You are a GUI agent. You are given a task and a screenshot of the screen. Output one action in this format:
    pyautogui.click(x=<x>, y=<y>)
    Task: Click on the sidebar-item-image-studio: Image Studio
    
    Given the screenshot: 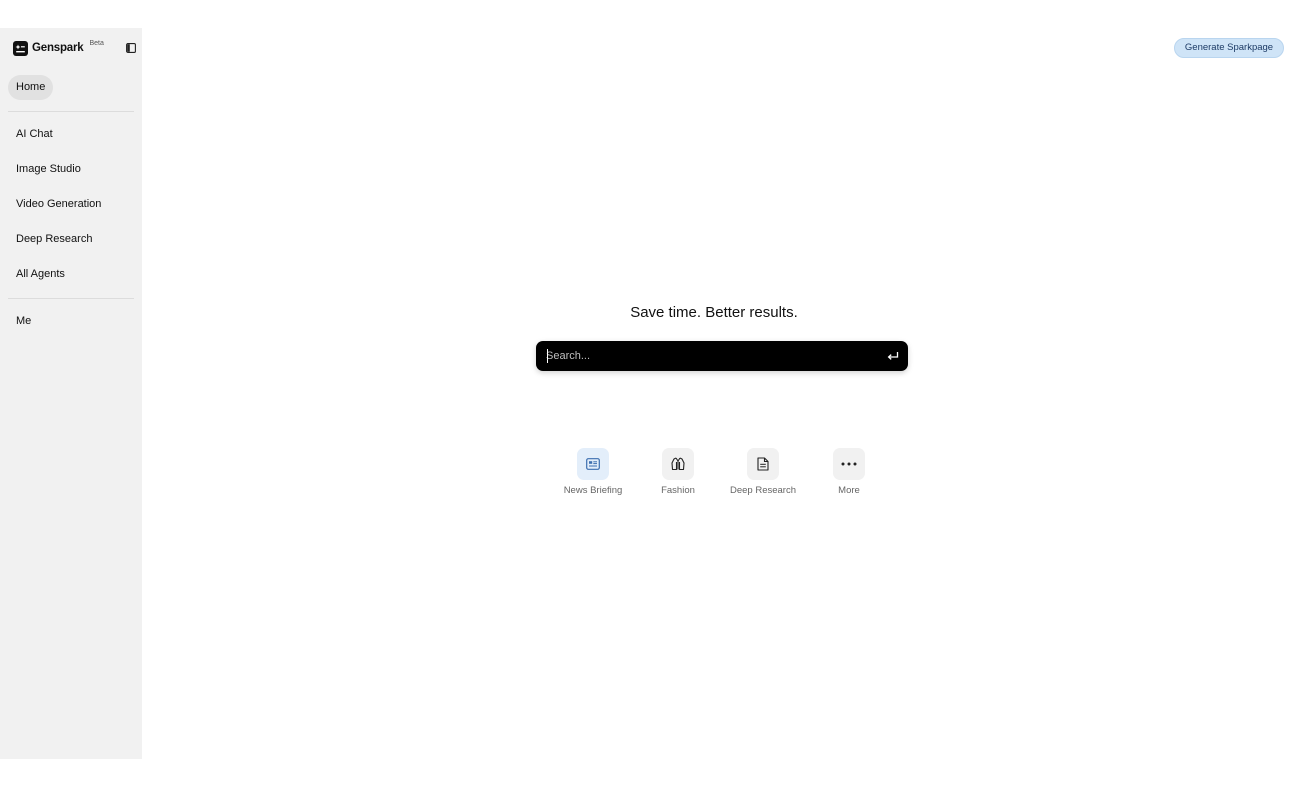 What is the action you would take?
    pyautogui.click(x=71, y=169)
    